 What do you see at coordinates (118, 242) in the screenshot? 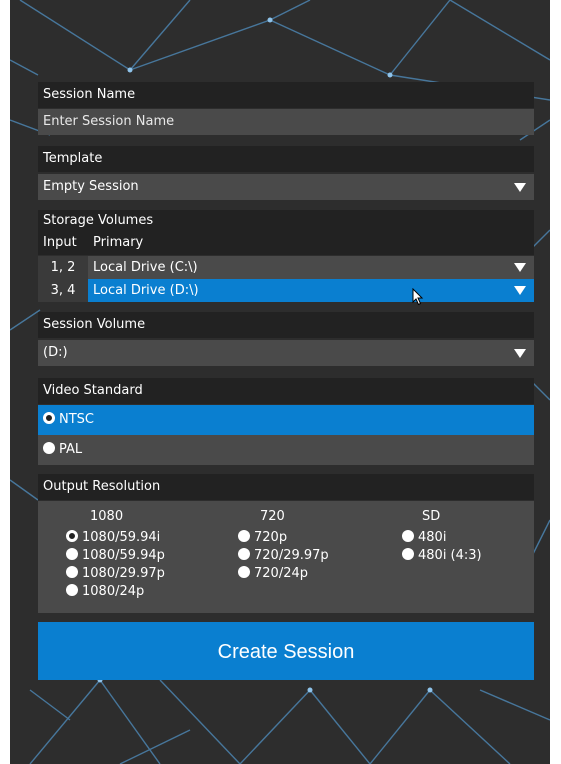
I see `storage-col-primary: Primary` at bounding box center [118, 242].